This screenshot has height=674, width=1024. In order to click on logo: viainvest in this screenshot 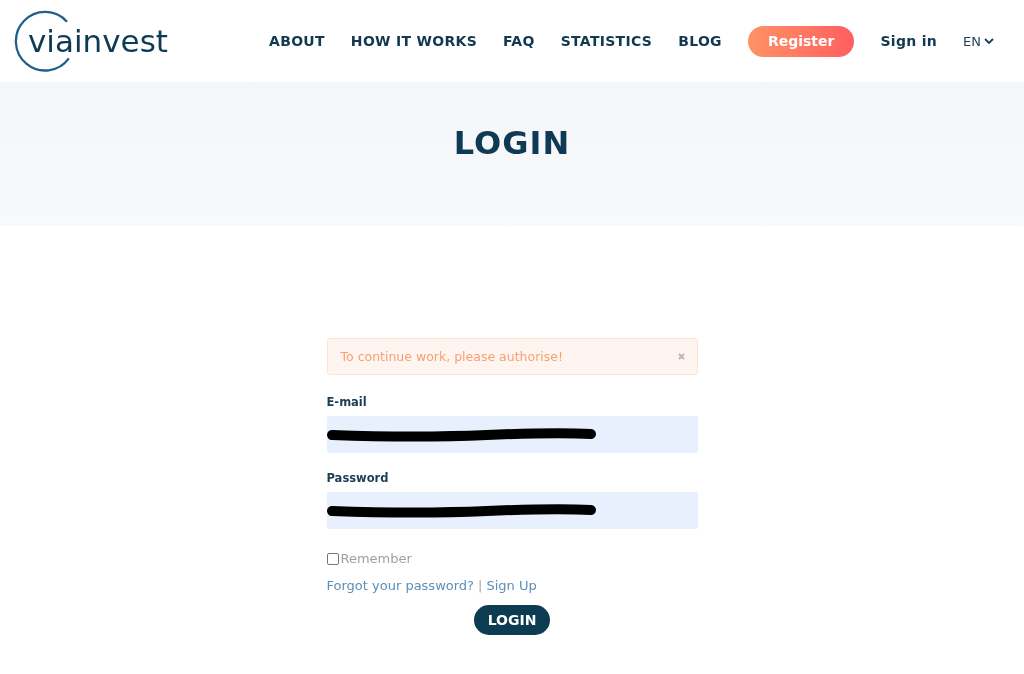, I will do `click(91, 41)`.